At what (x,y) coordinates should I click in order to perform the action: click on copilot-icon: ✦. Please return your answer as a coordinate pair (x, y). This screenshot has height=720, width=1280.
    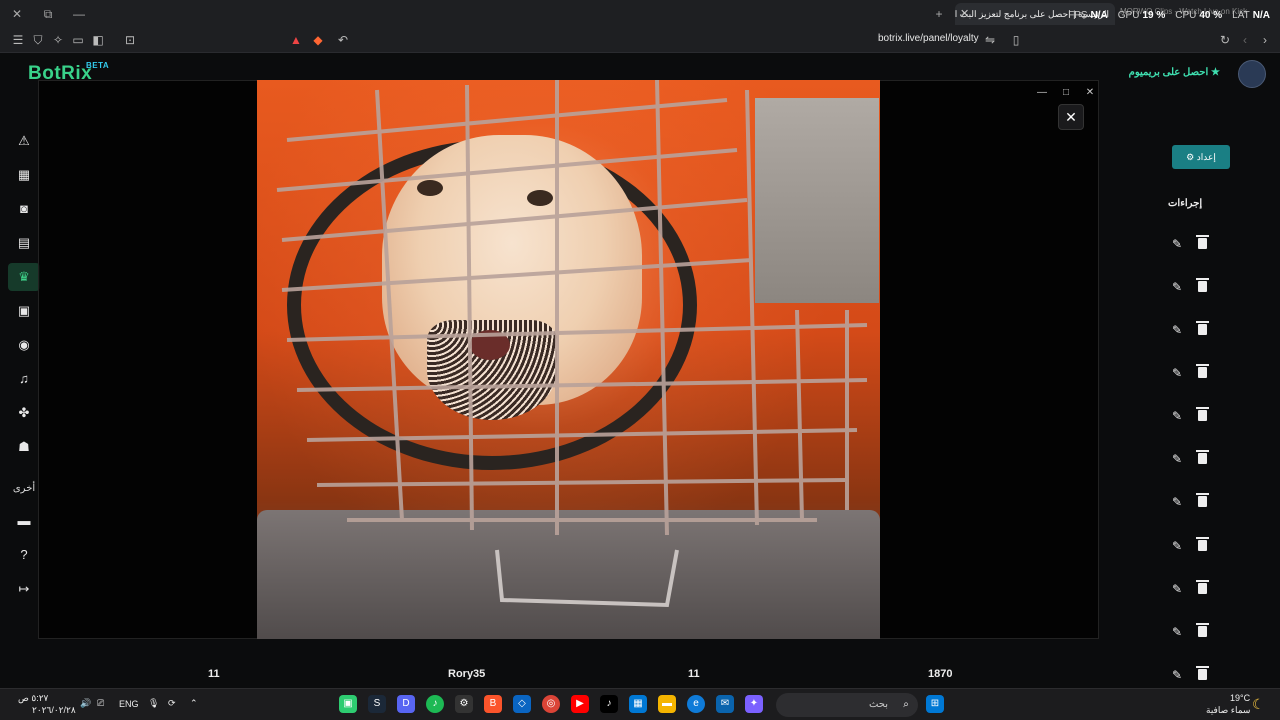
    Looking at the image, I should click on (754, 704).